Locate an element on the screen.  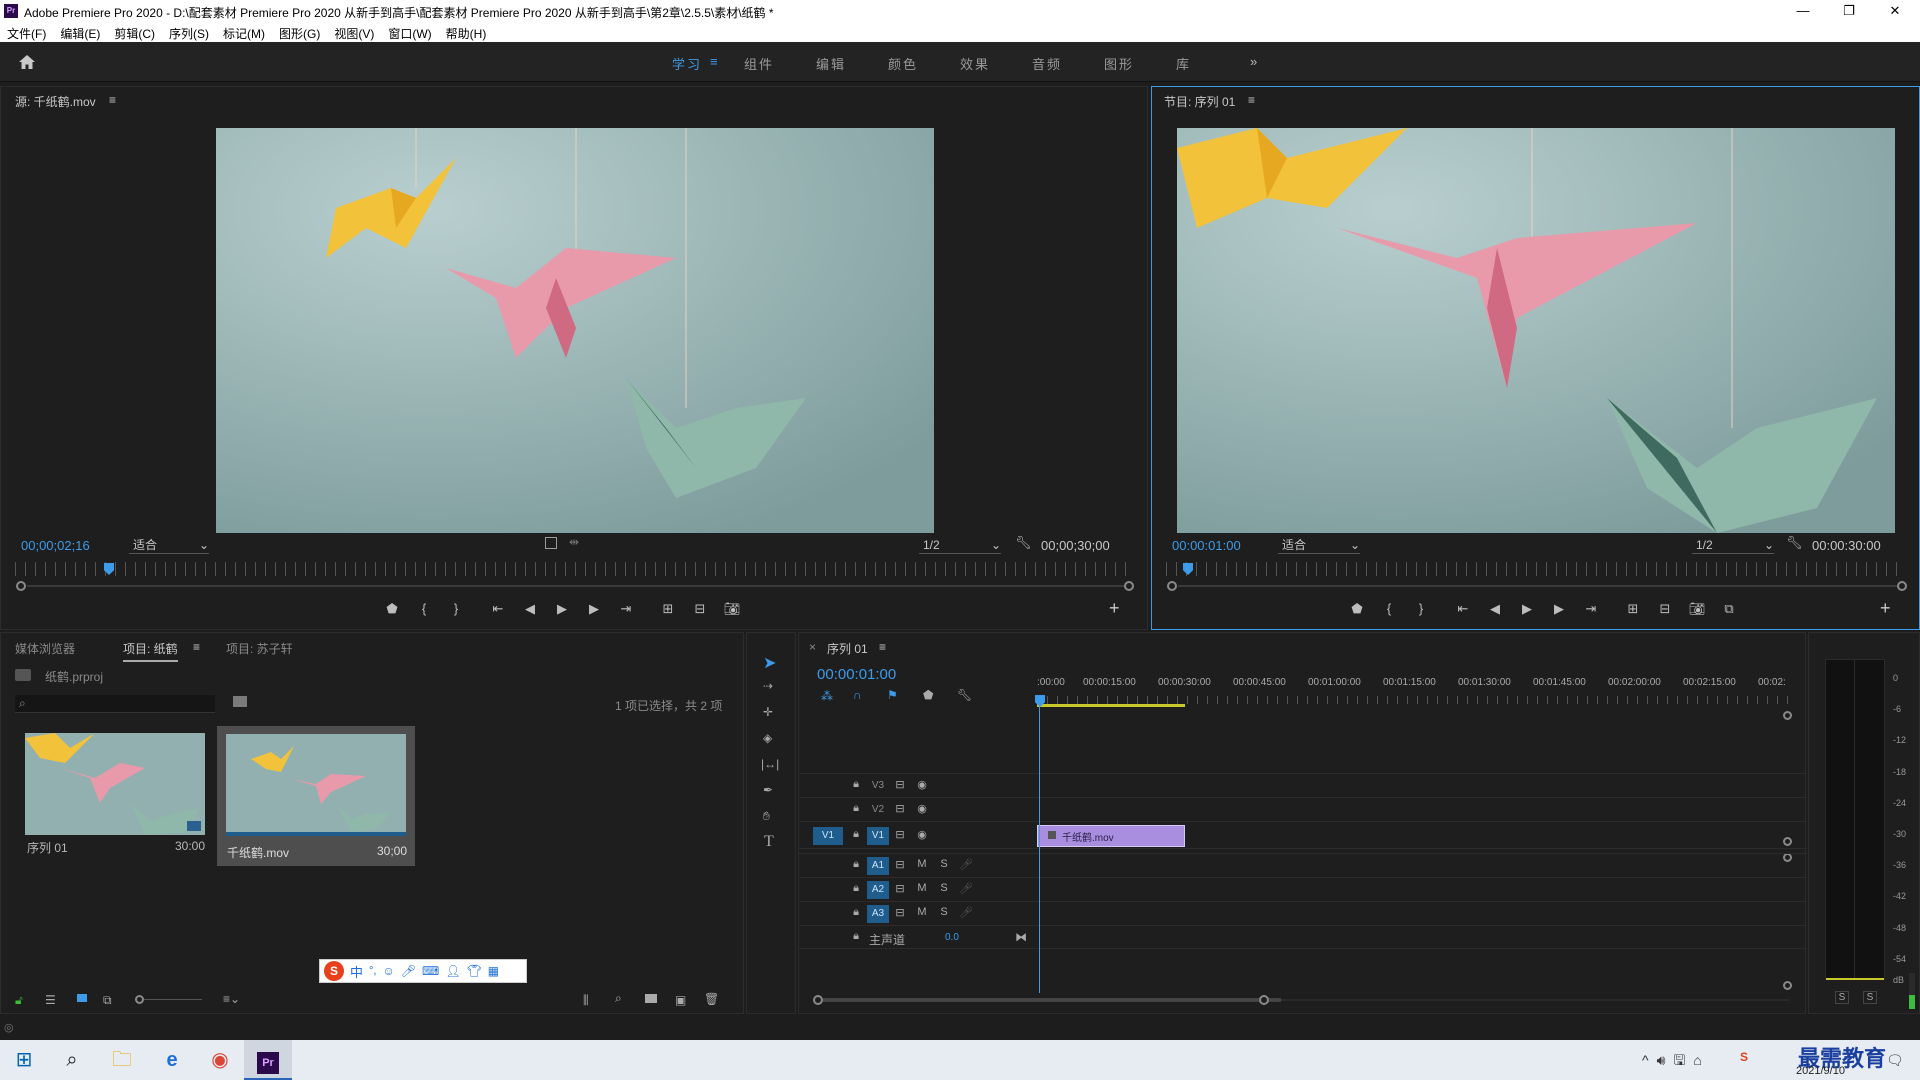
source-time-ruler is located at coordinates (575, 569).